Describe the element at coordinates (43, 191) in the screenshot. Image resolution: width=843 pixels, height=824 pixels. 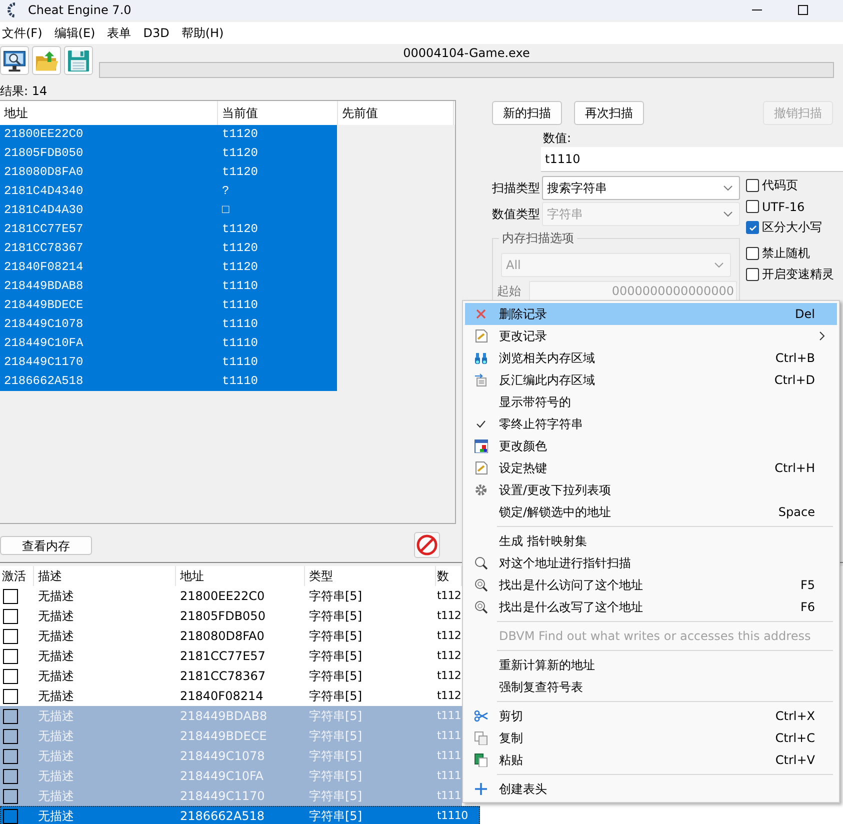
I see `address-cell-text: 2181C4D4340` at that location.